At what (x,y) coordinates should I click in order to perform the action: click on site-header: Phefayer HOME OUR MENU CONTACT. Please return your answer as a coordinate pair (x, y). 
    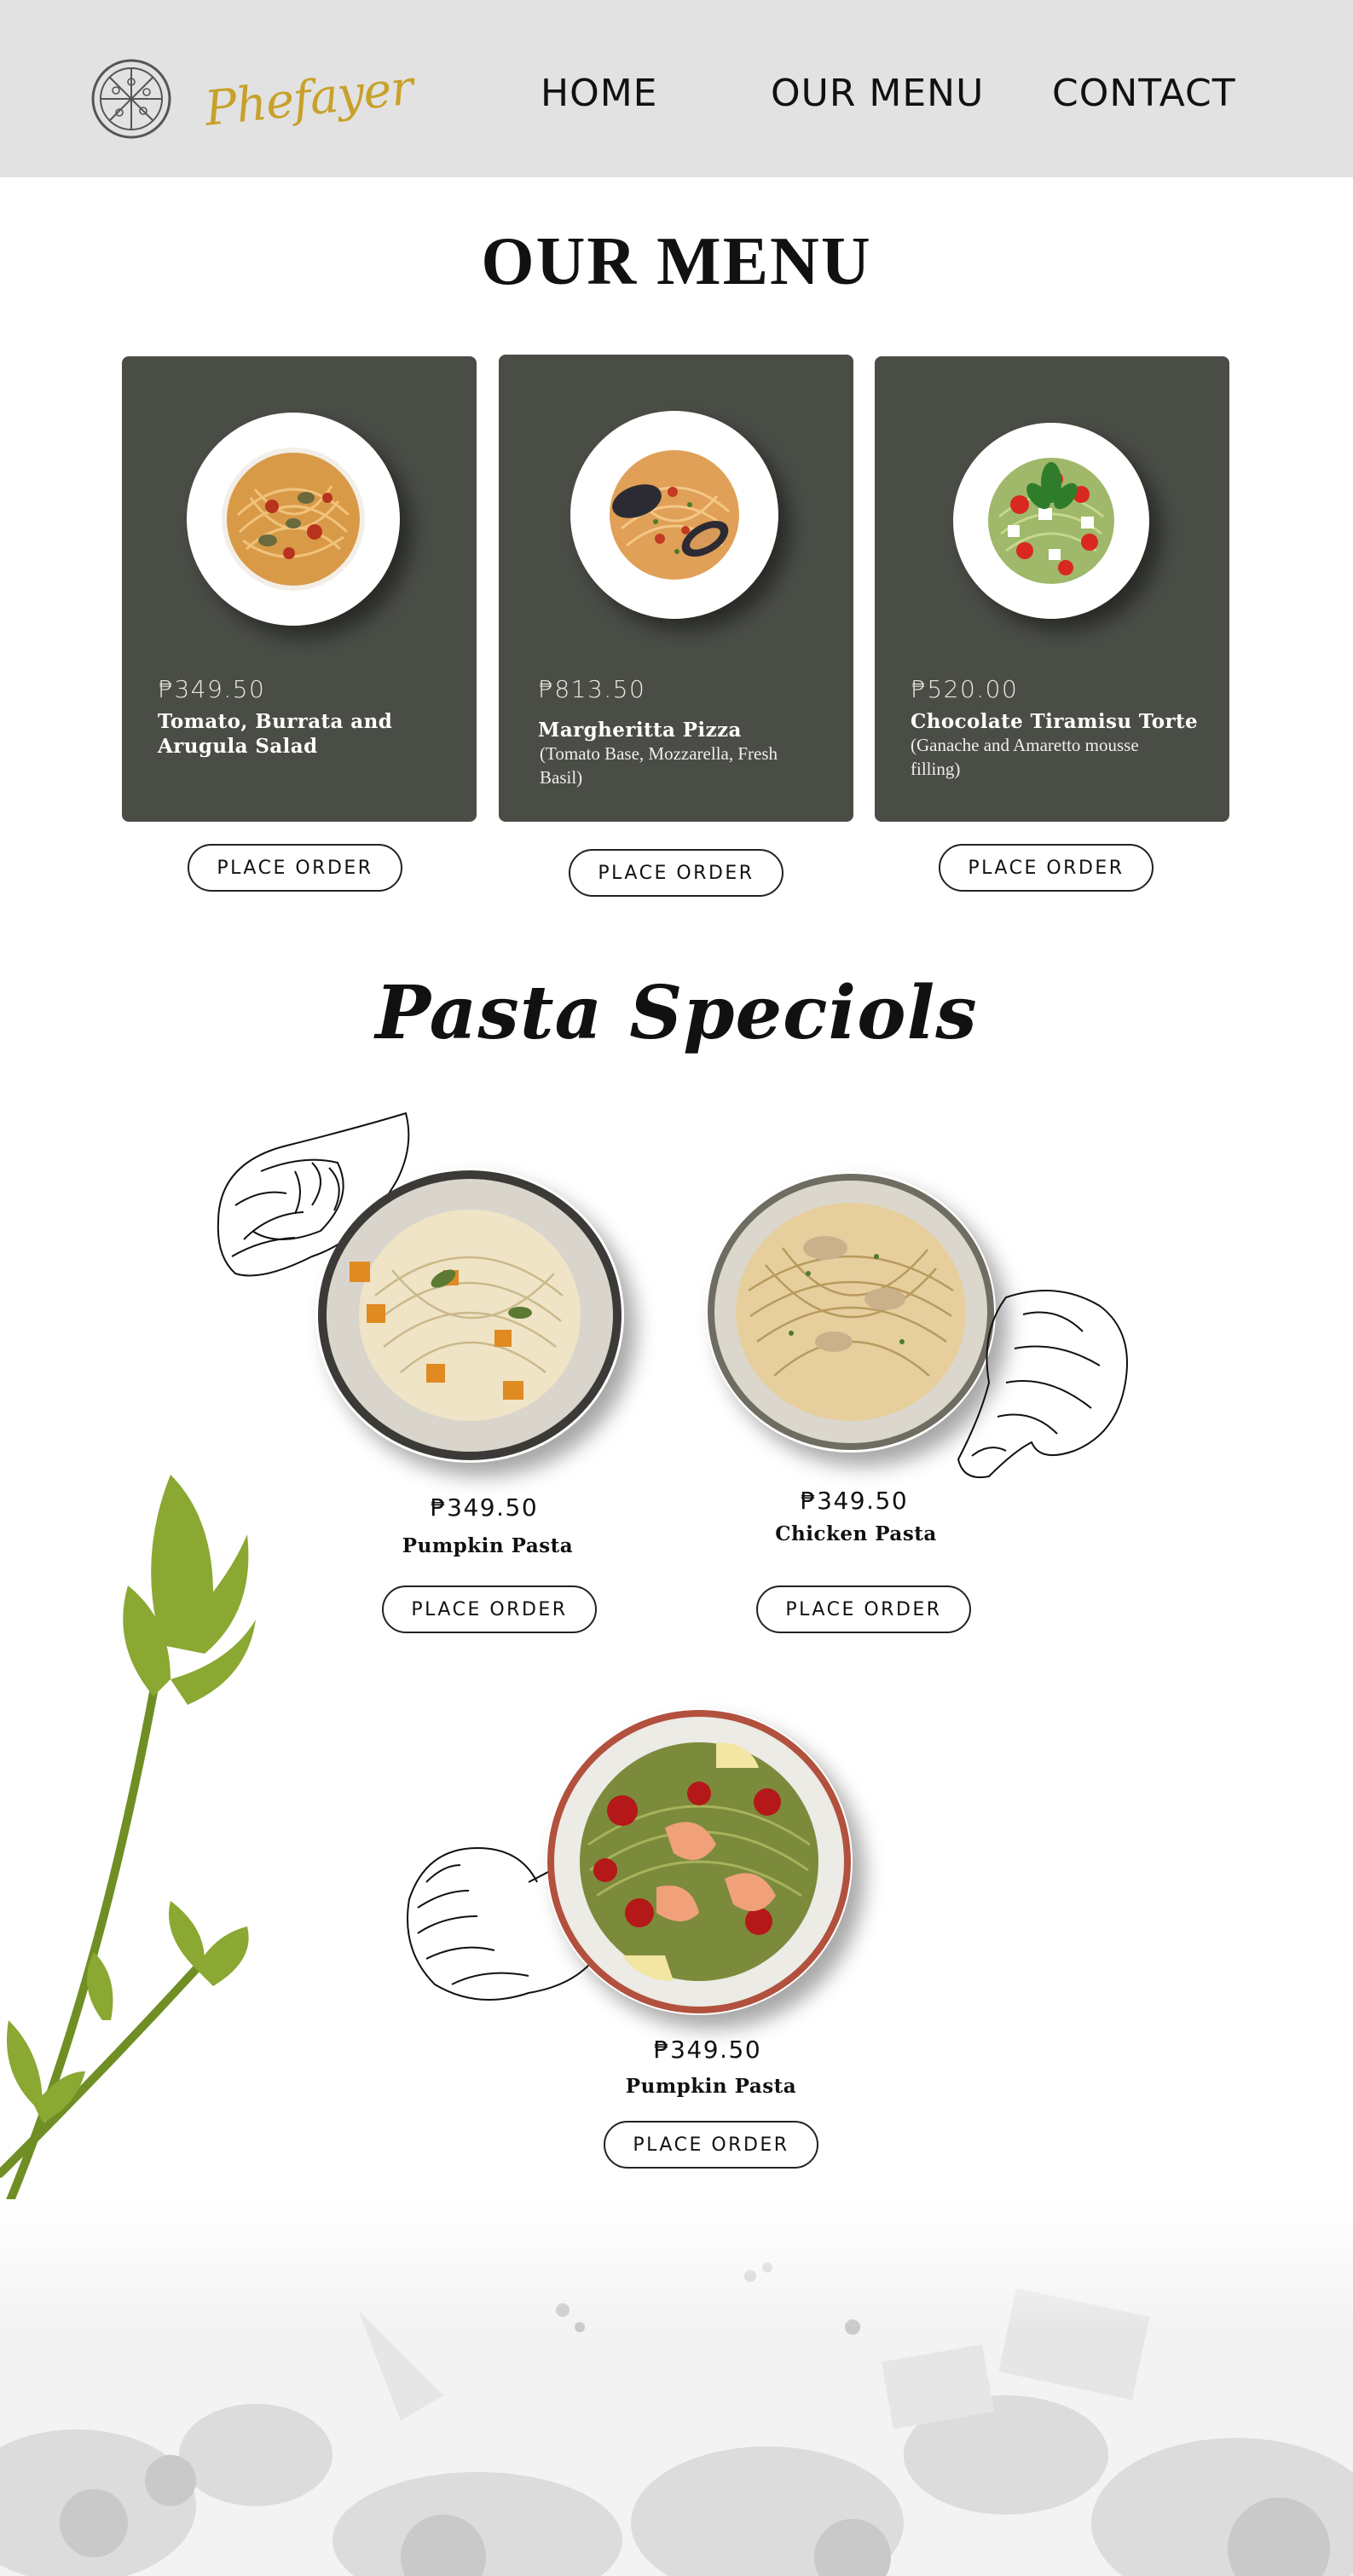
    Looking at the image, I should click on (676, 88).